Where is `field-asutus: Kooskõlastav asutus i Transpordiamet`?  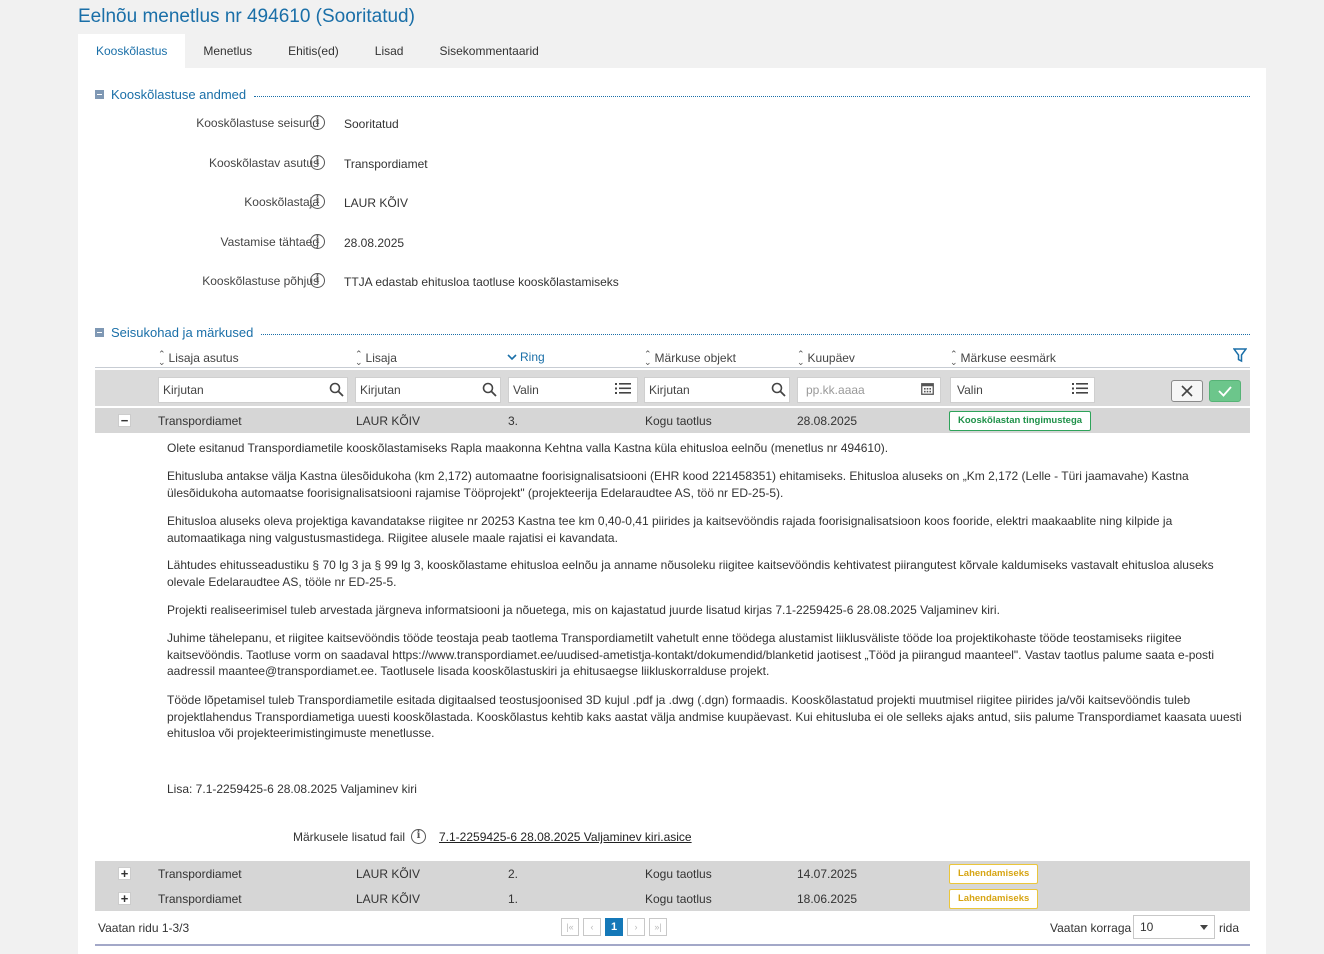 field-asutus: Kooskõlastav asutus i Transpordiamet is located at coordinates (428, 164).